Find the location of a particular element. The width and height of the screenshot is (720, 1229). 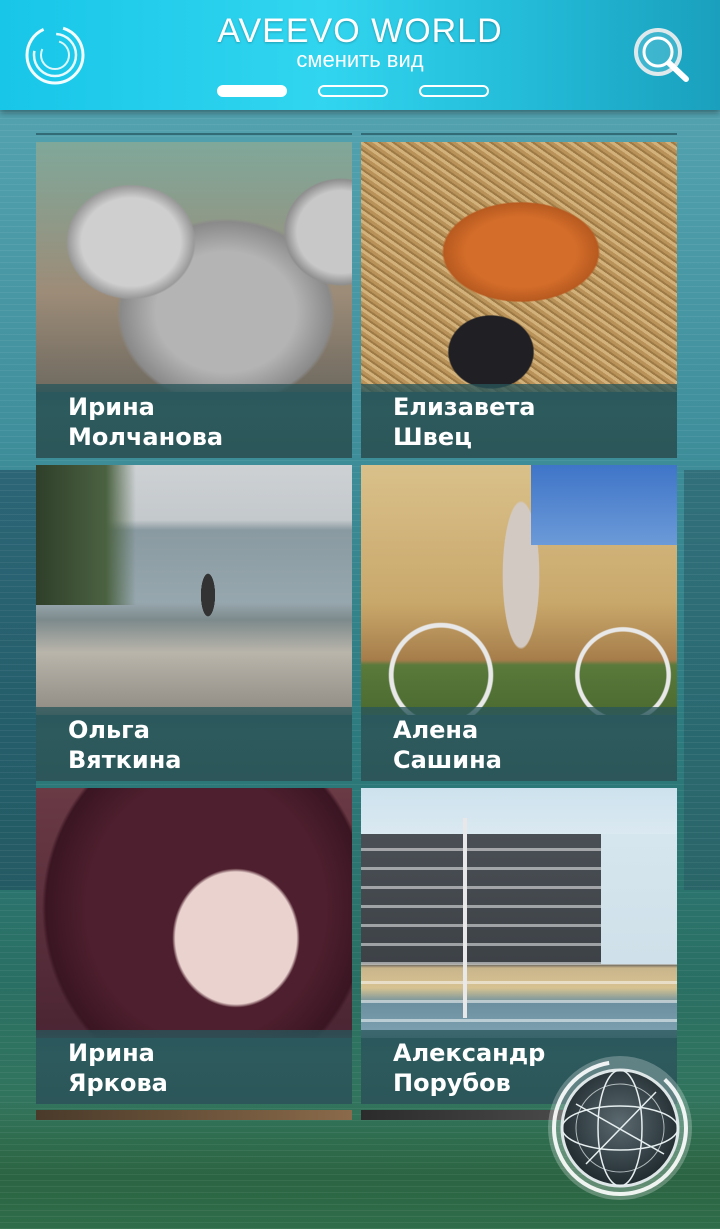

user-name: Елизавета Швец is located at coordinates (519, 421).